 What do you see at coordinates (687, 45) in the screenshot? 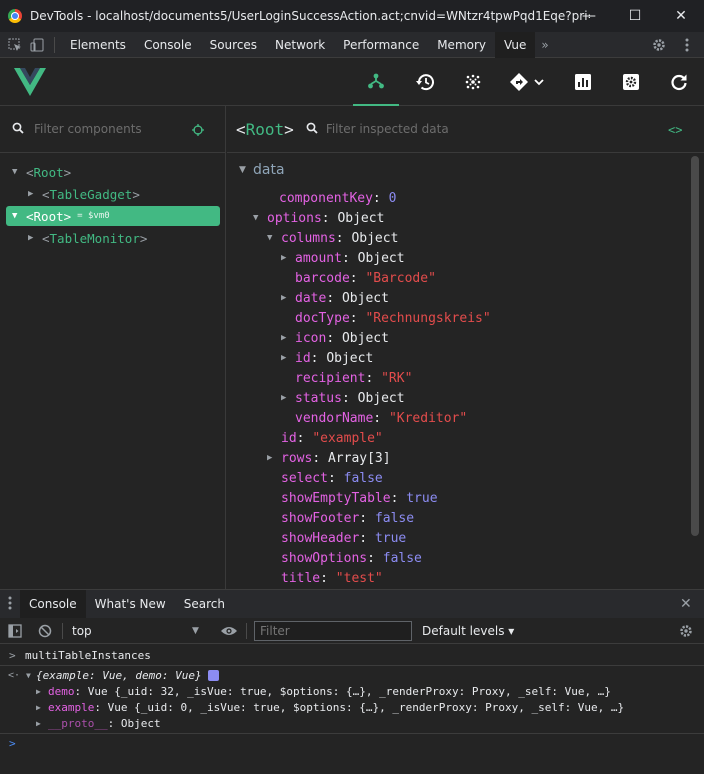
I see `more-options-icon` at bounding box center [687, 45].